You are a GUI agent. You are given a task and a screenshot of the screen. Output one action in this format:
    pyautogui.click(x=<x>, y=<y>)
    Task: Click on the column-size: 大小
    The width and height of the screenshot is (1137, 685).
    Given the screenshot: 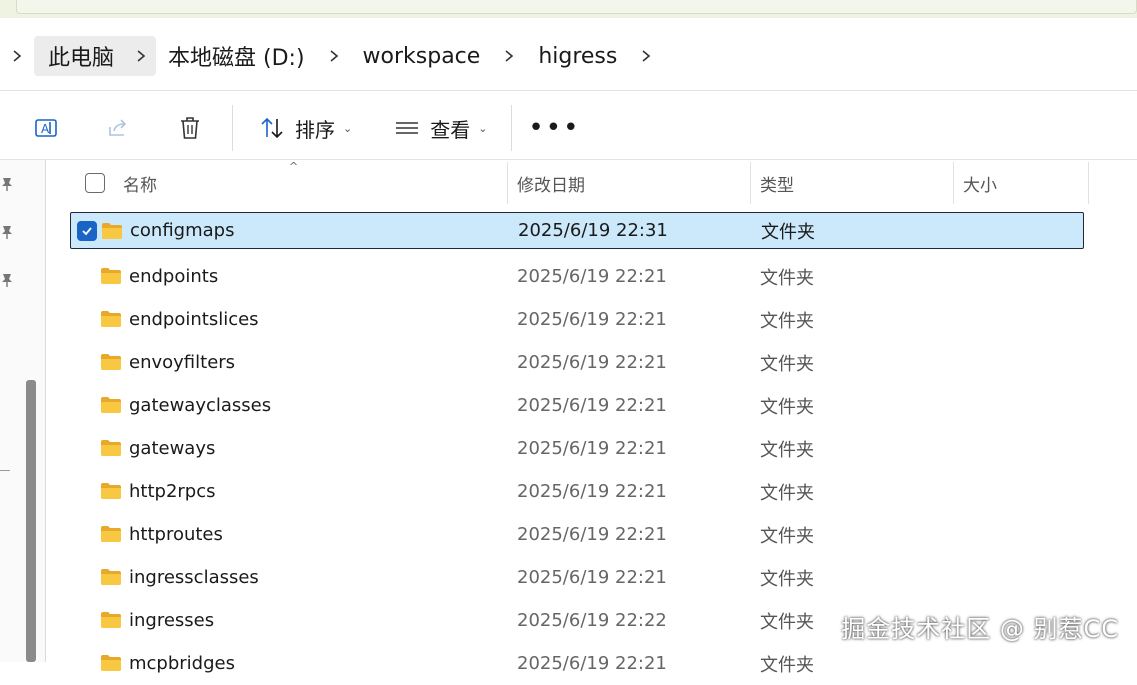 What is the action you would take?
    pyautogui.click(x=980, y=183)
    